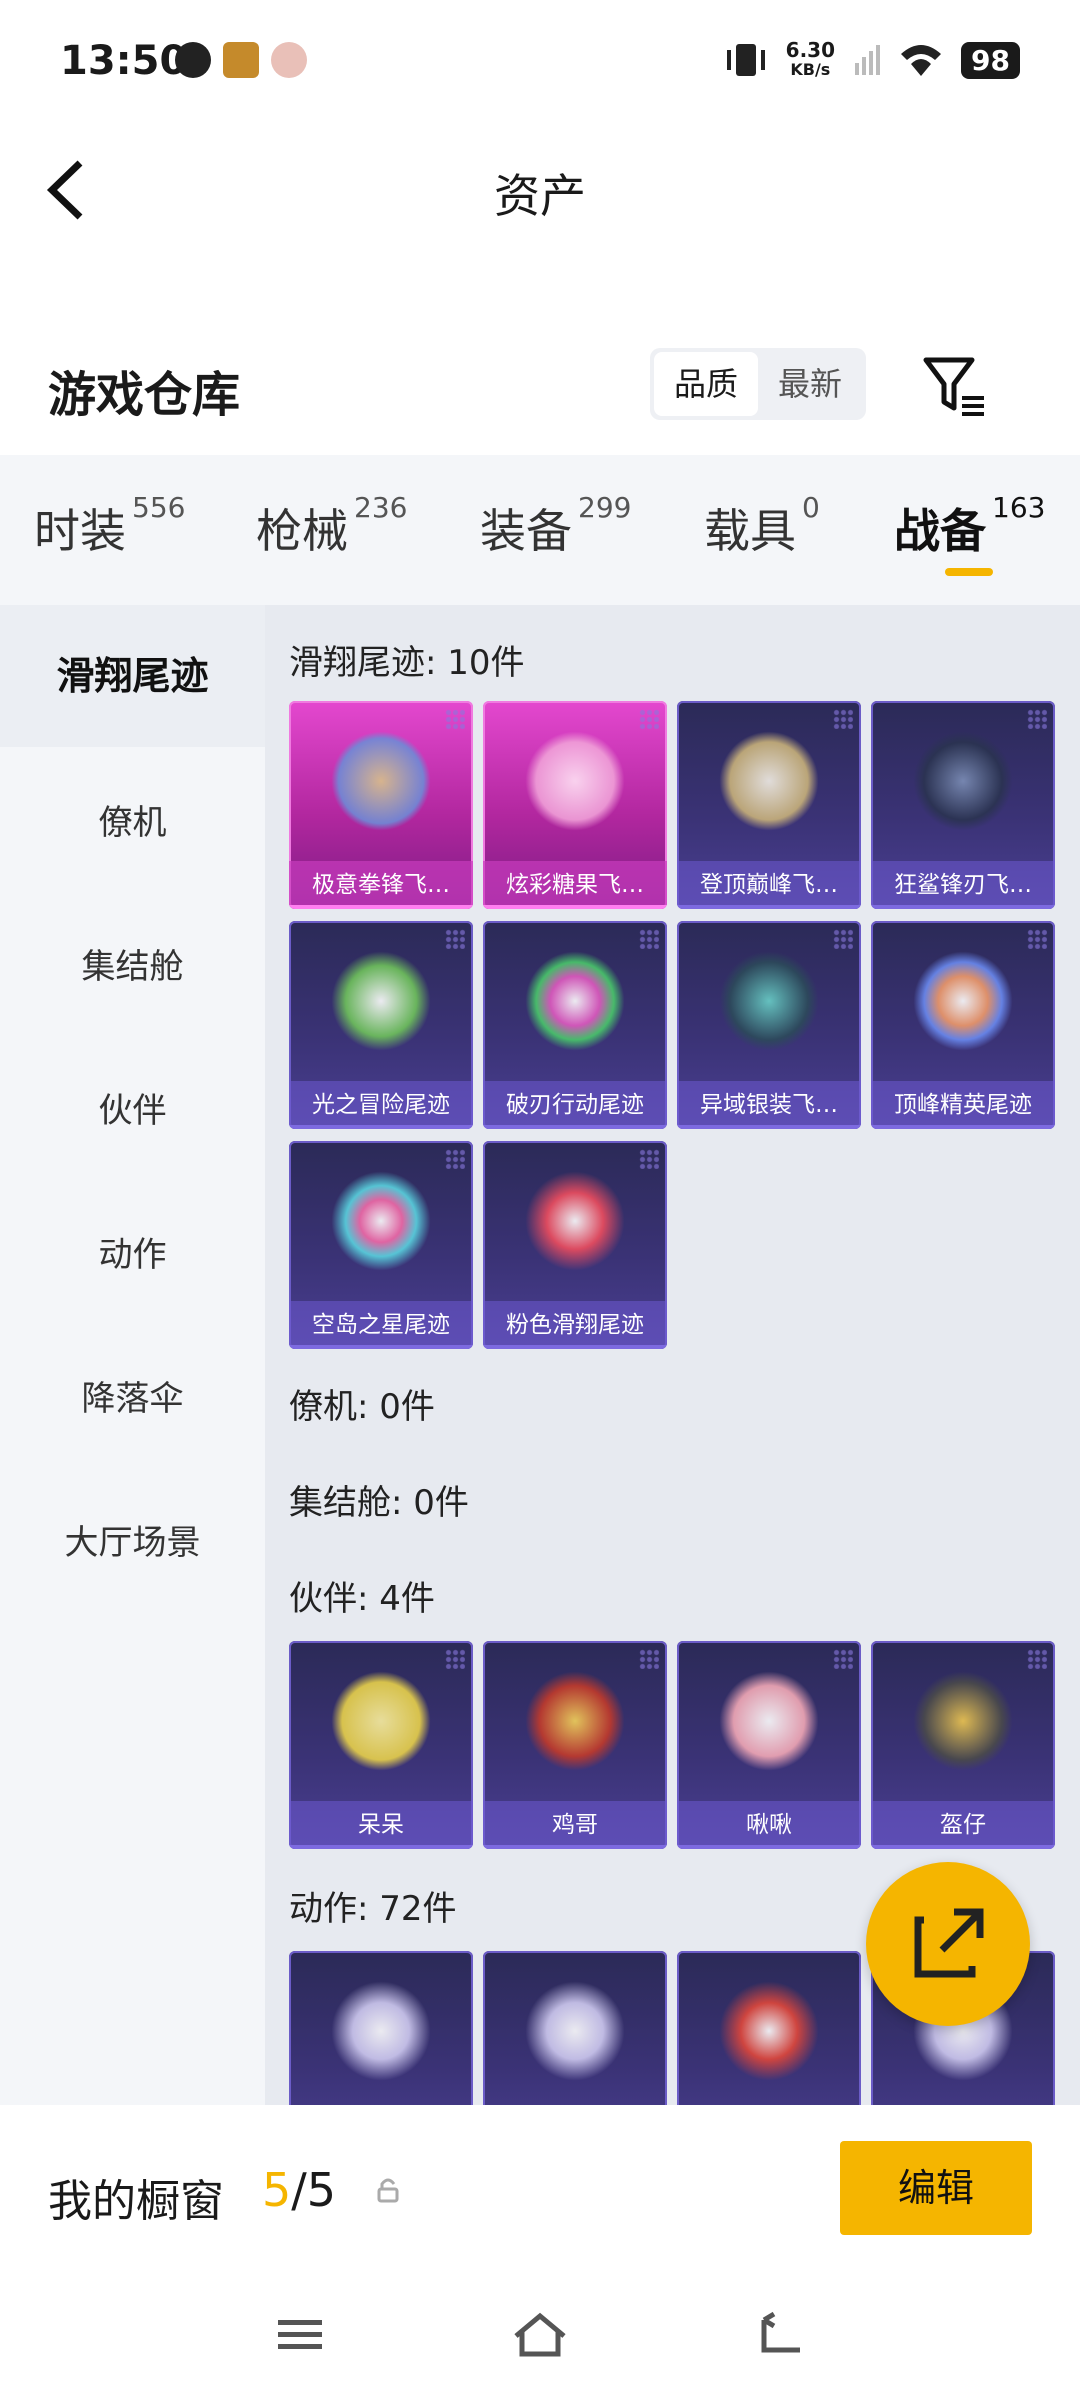 This screenshot has width=1080, height=2400. What do you see at coordinates (706, 384) in the screenshot?
I see `sort-quality-option: 品质` at bounding box center [706, 384].